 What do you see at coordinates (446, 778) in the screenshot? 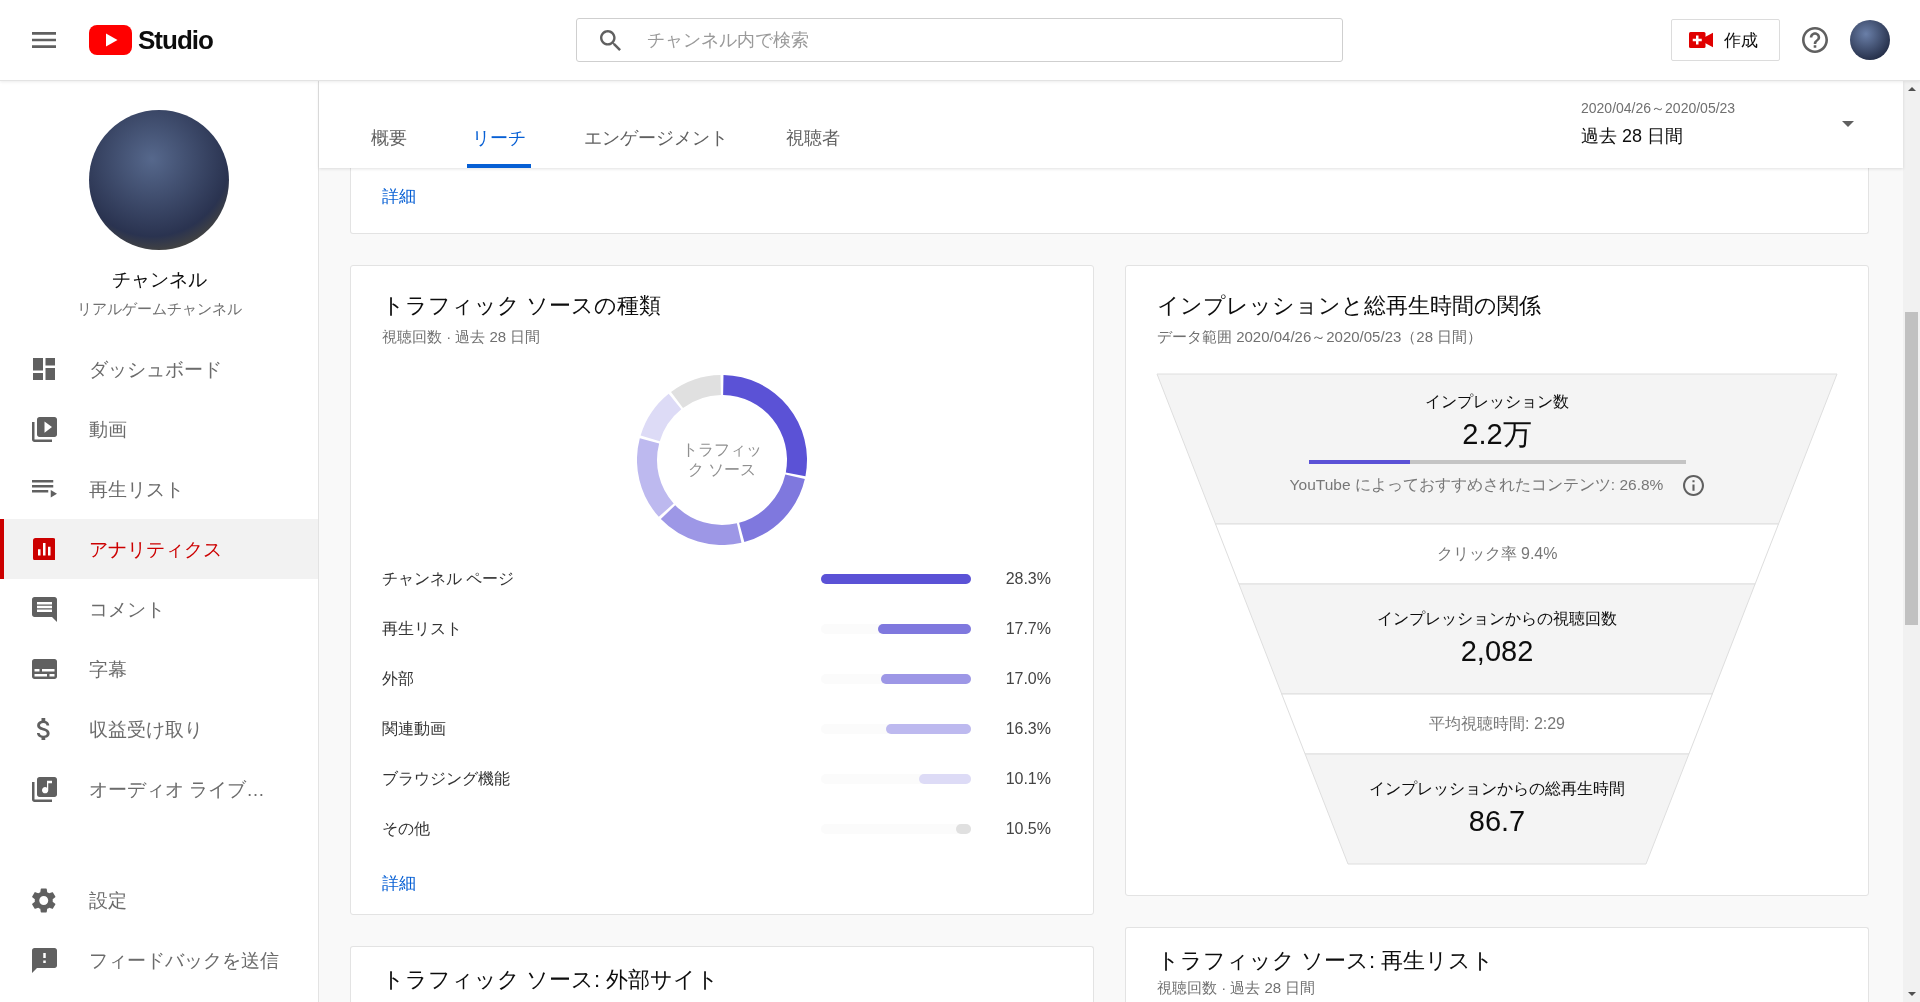
I see `source-label: ブラウジング機能` at bounding box center [446, 778].